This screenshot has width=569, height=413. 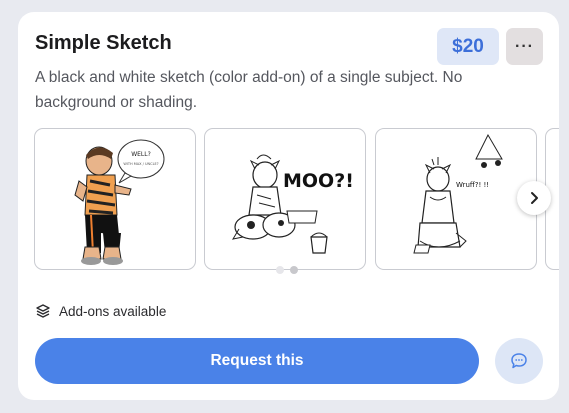 I want to click on chevron-right-icon, so click(x=534, y=198).